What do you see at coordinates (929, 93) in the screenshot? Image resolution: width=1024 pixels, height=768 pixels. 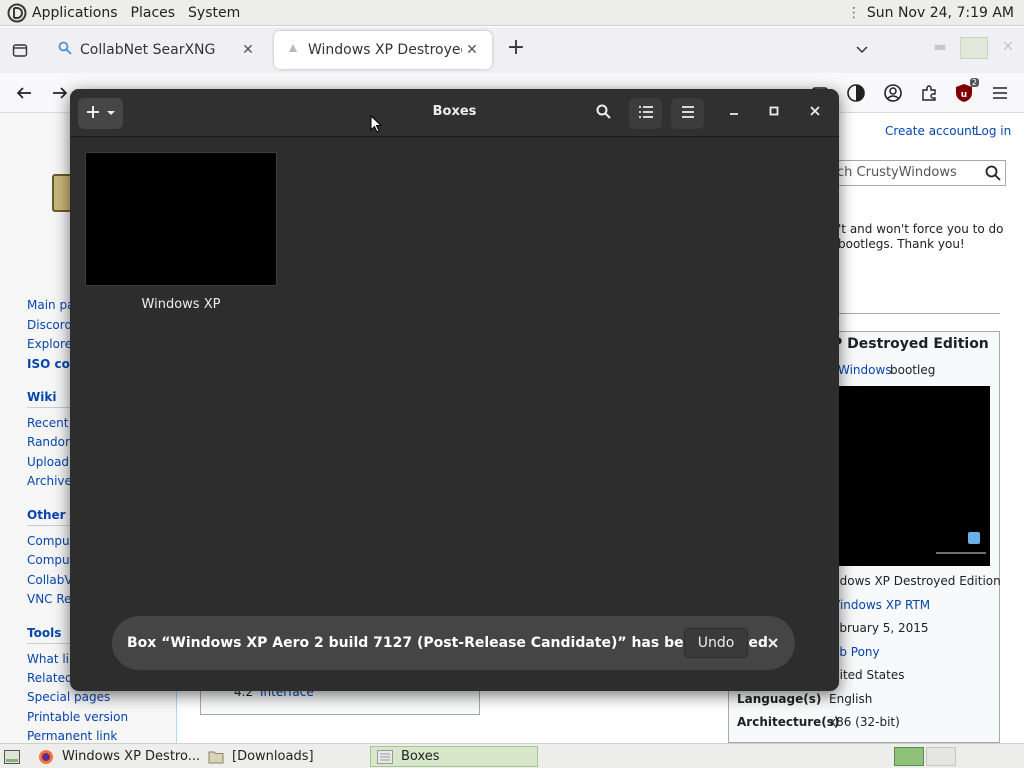 I see `extensions-puzzle-icon` at bounding box center [929, 93].